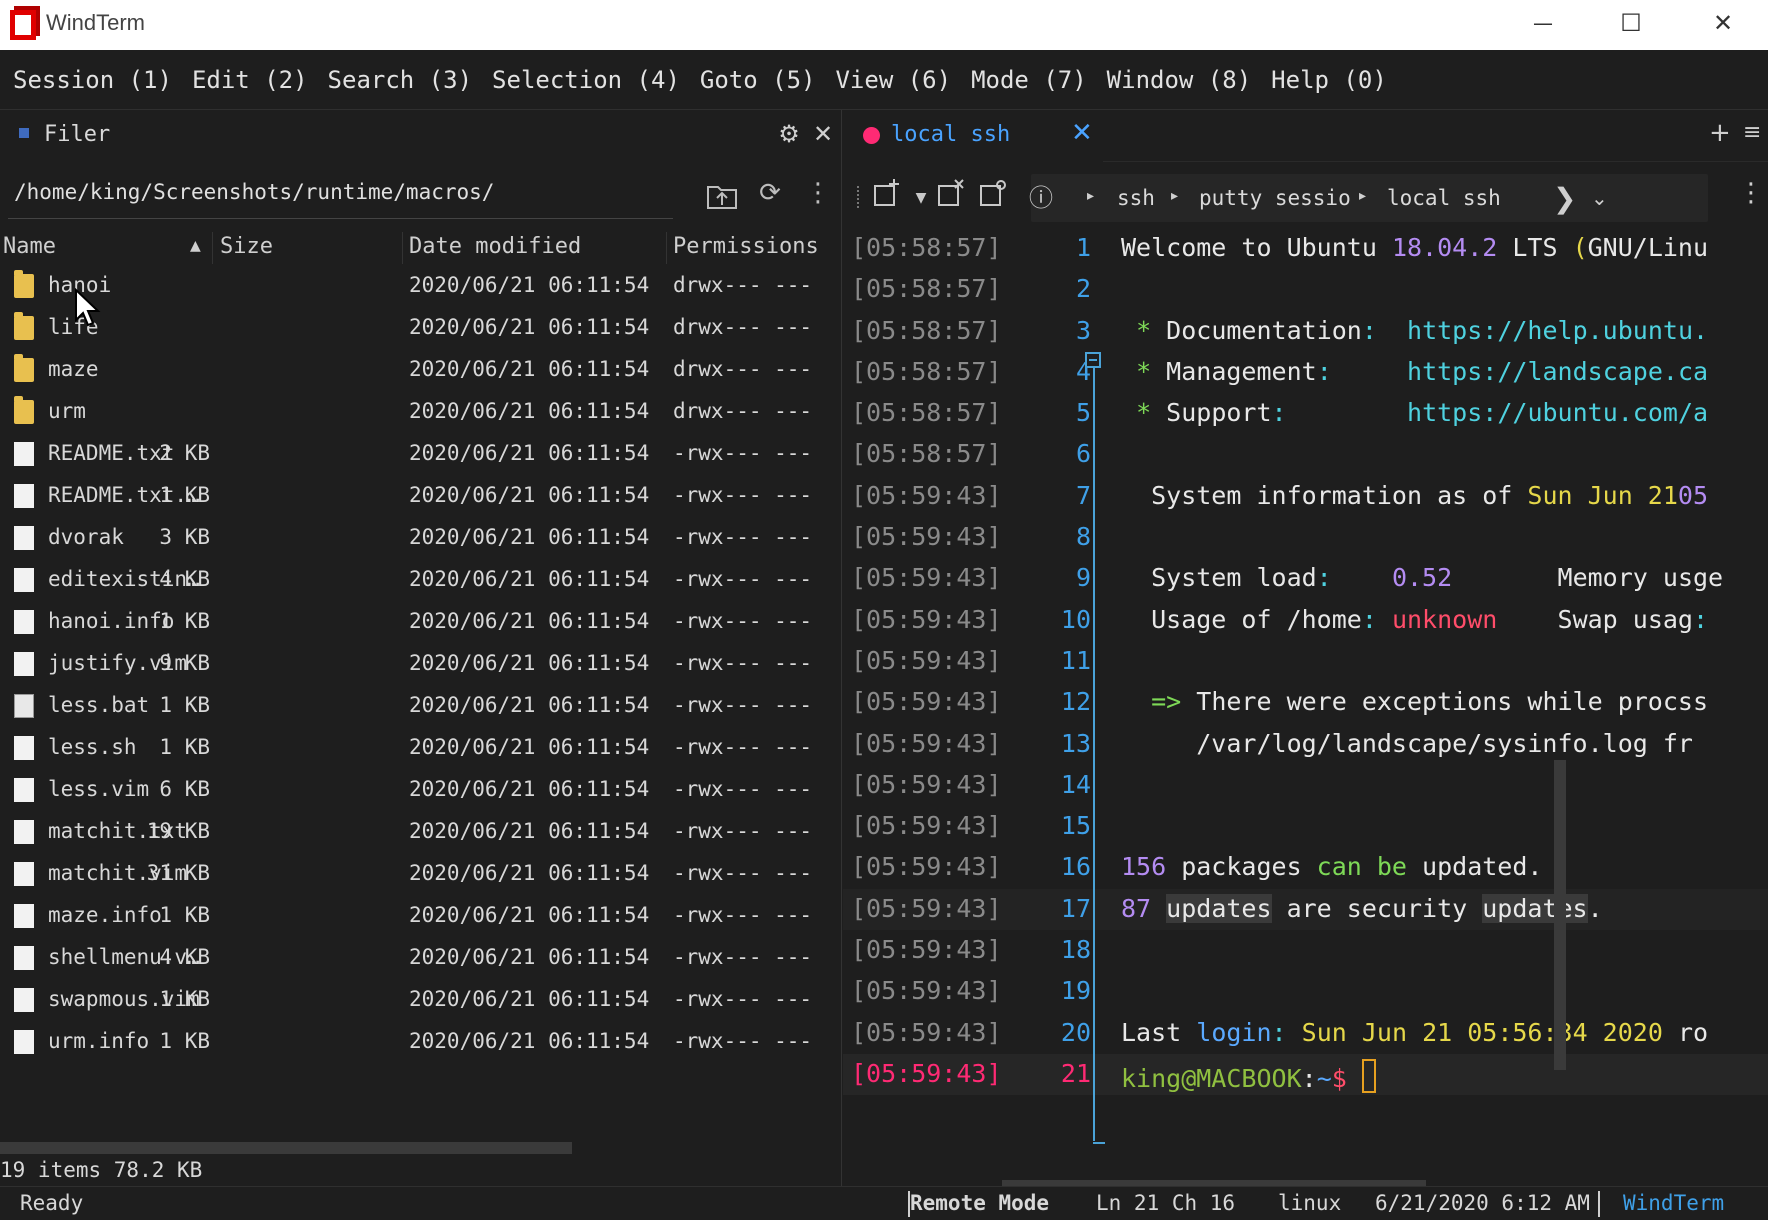 The image size is (1768, 1220). Describe the element at coordinates (184, 747) in the screenshot. I see `file-size: 1 KB` at that location.